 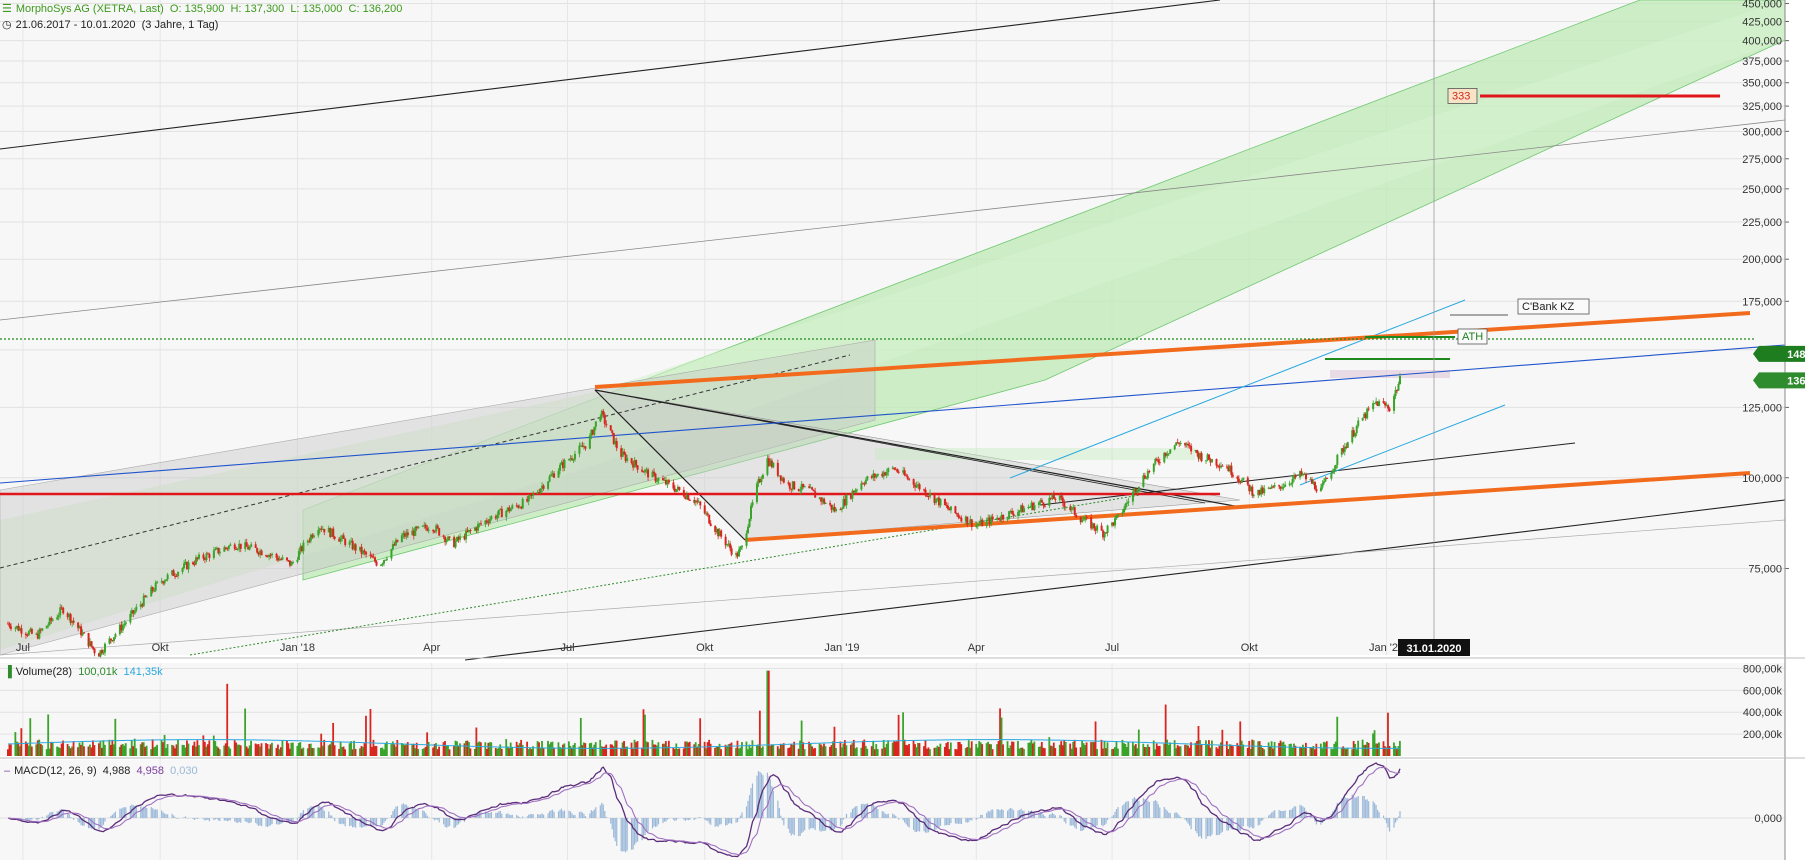 I want to click on volume-value-2: 141,35k, so click(x=143, y=672).